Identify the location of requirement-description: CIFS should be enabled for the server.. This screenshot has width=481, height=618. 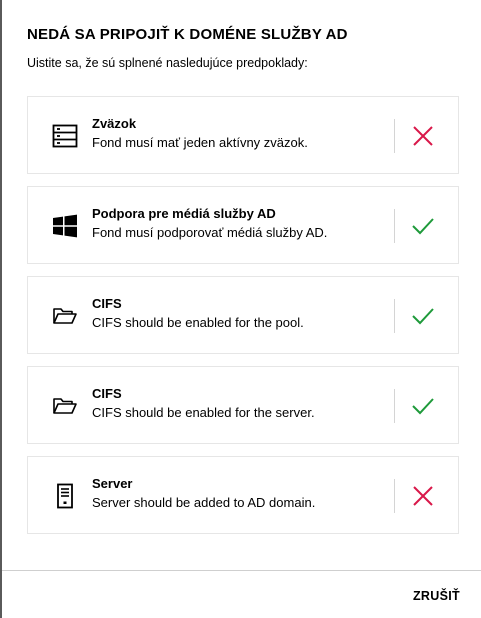
(203, 412).